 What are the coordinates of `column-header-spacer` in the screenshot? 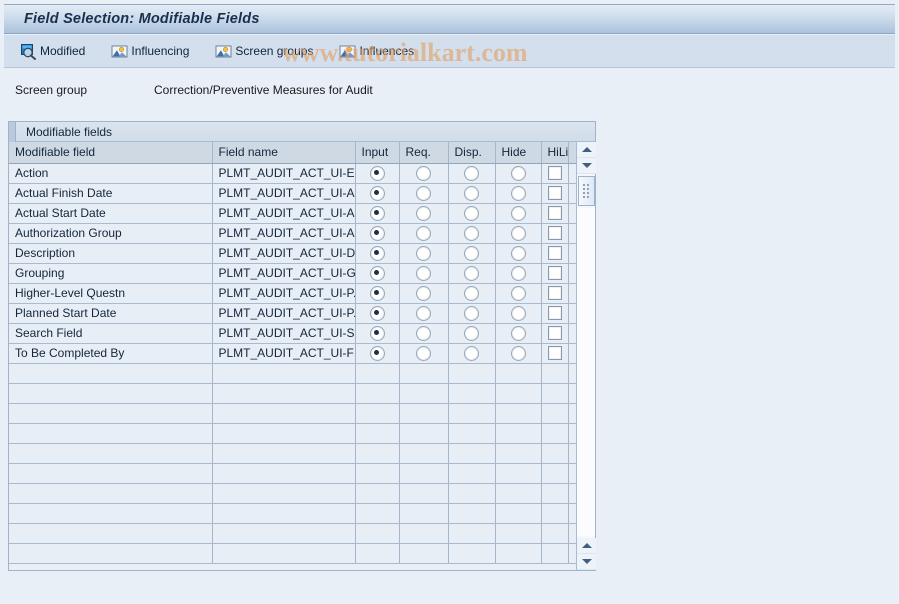 It's located at (572, 153).